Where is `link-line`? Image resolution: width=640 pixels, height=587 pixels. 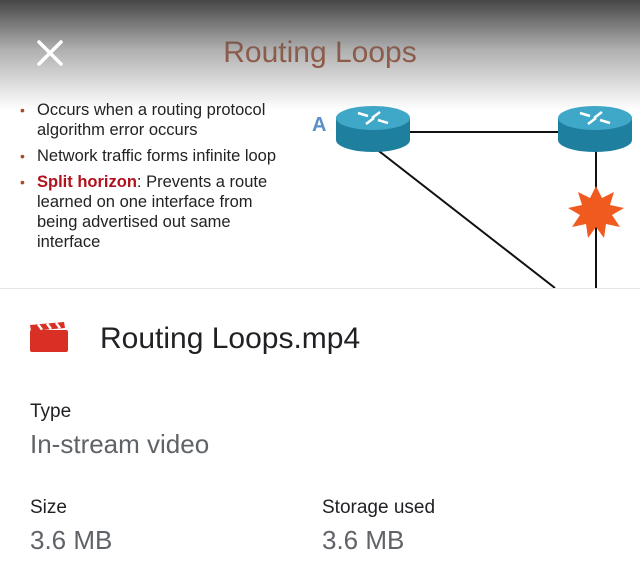
link-line is located at coordinates (465, 217).